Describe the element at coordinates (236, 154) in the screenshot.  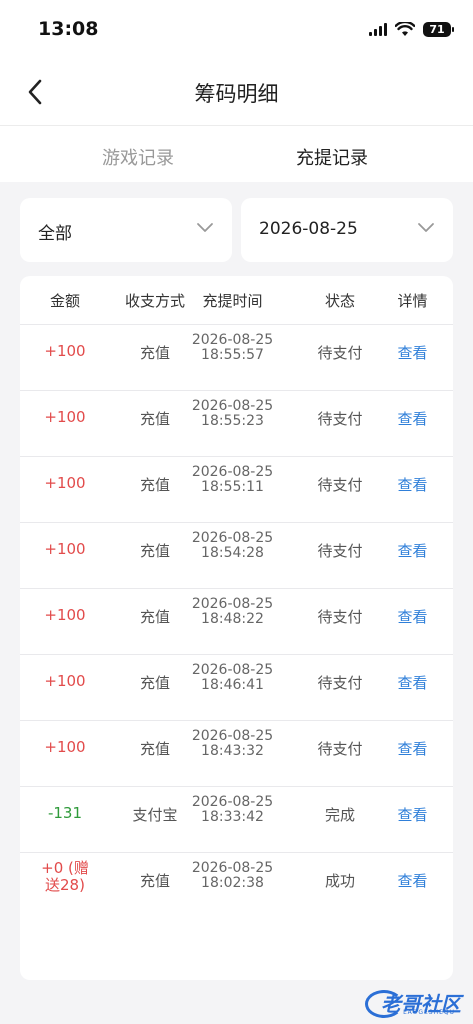
I see `record-tabs: 游戏记录 充提记录` at that location.